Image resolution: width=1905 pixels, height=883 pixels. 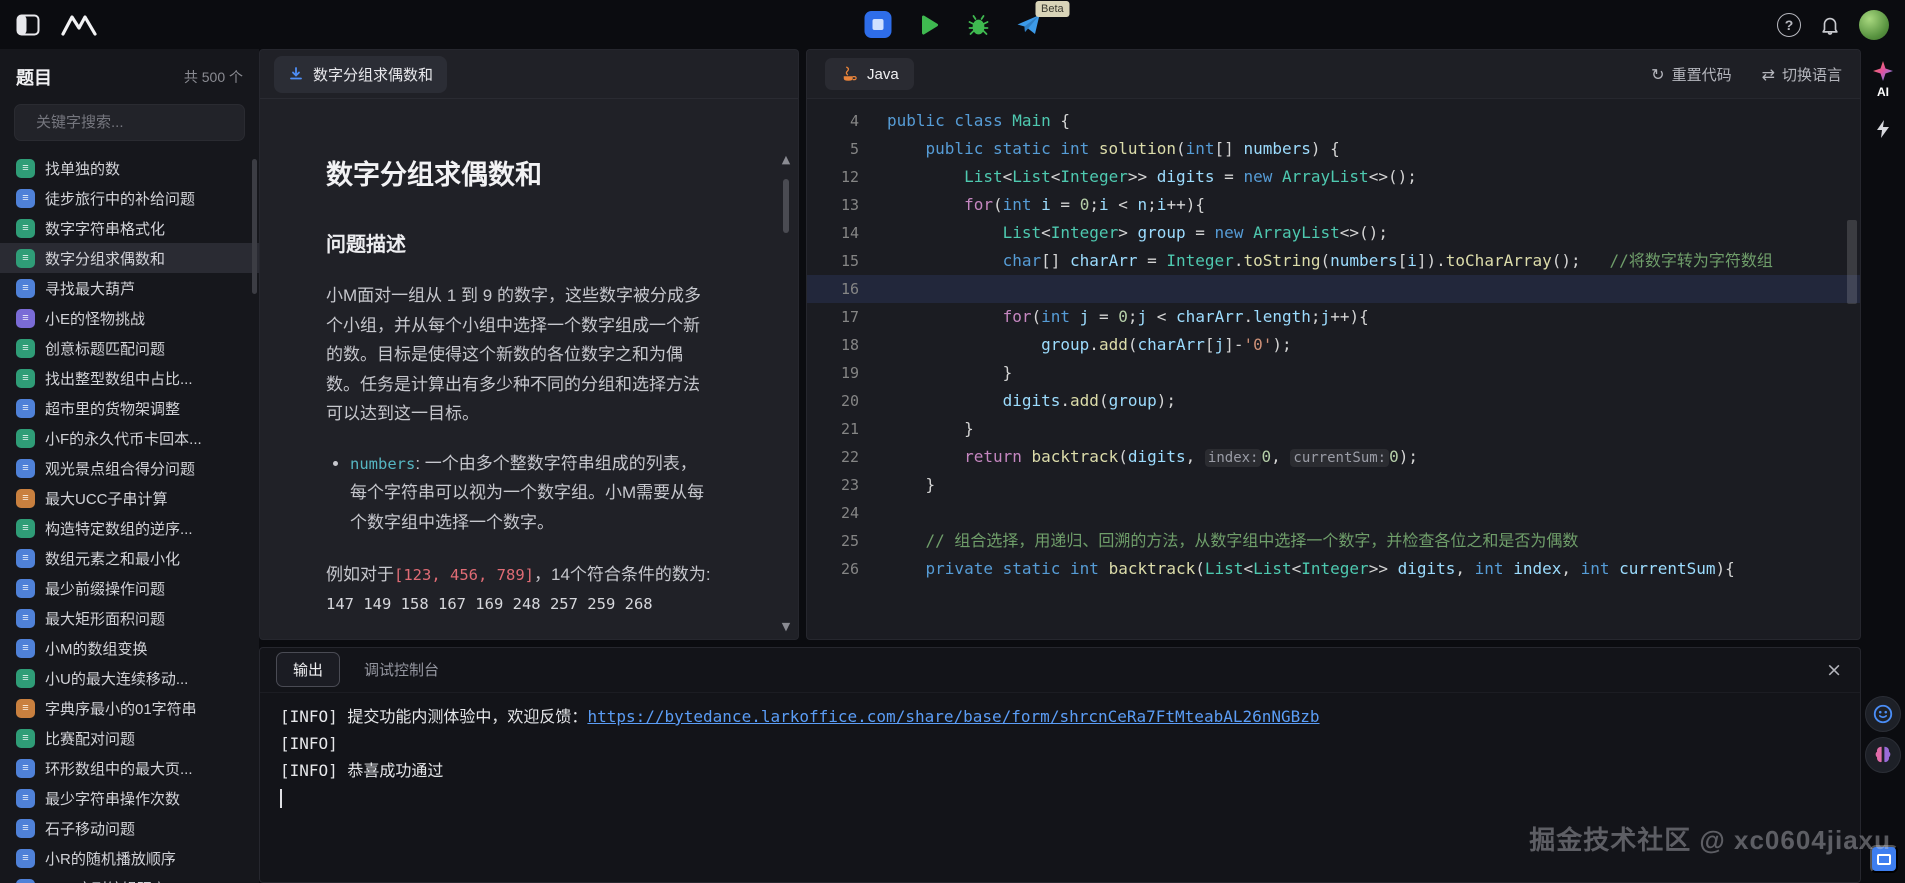 What do you see at coordinates (1802, 74) in the screenshot?
I see `switch-language-button: ⇄ 切换语言` at bounding box center [1802, 74].